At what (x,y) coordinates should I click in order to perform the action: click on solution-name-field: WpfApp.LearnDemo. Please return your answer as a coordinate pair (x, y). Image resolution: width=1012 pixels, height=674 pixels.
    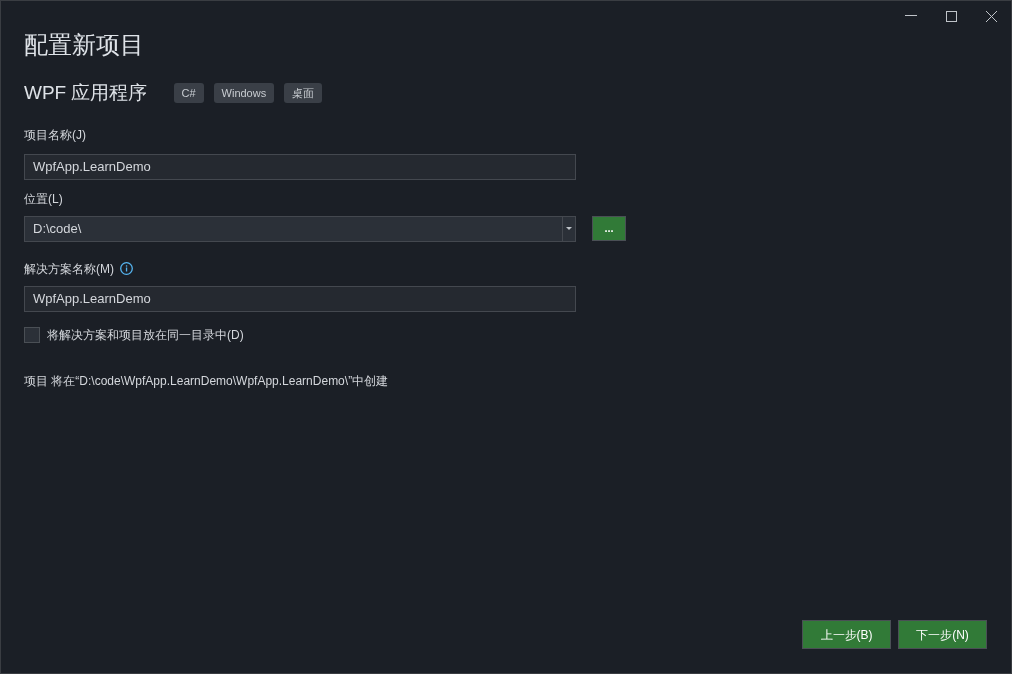
    Looking at the image, I should click on (300, 298).